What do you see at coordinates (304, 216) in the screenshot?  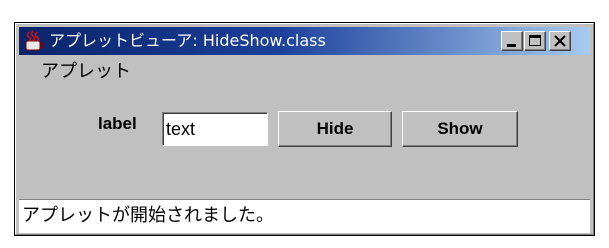 I see `status-bar: アプレットが開始されました。` at bounding box center [304, 216].